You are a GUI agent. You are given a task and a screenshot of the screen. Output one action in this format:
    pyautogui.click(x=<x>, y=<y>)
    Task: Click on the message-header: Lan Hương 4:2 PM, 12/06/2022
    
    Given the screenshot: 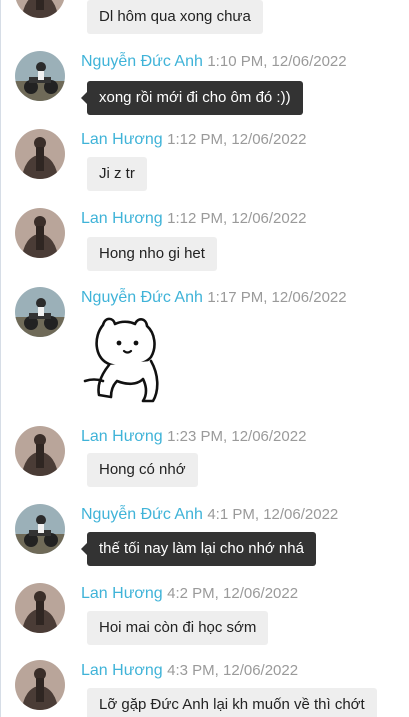 What is the action you would take?
    pyautogui.click(x=189, y=594)
    